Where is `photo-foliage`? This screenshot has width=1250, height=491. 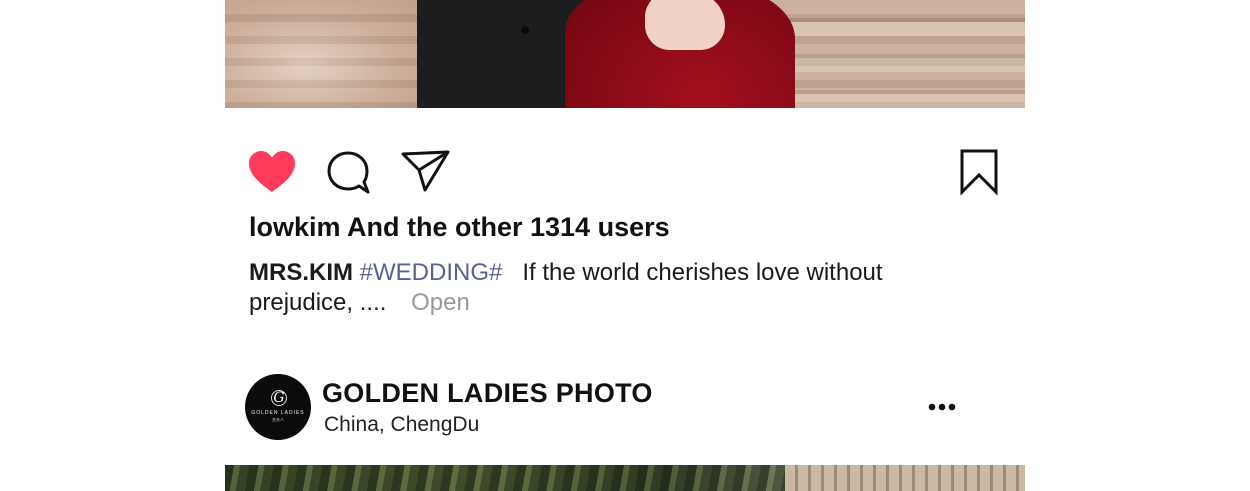
photo-foliage is located at coordinates (505, 478).